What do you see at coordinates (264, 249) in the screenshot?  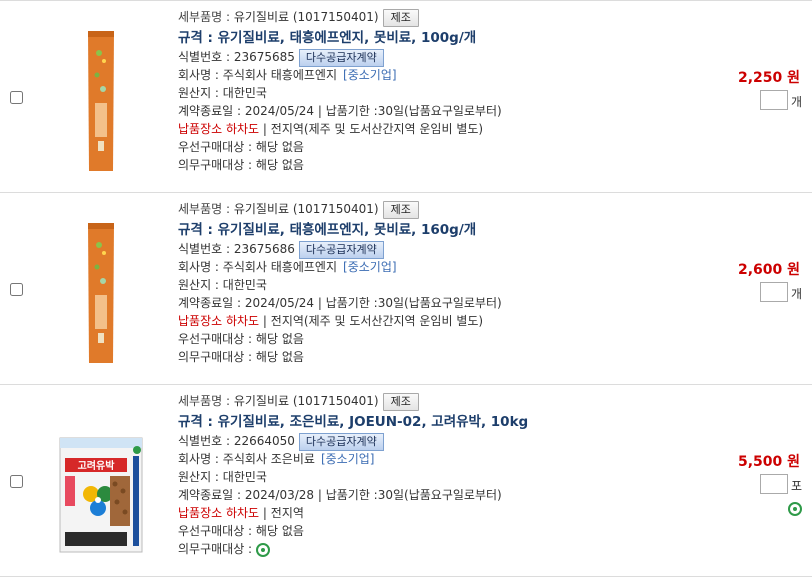 I see `id-value: 23675686` at bounding box center [264, 249].